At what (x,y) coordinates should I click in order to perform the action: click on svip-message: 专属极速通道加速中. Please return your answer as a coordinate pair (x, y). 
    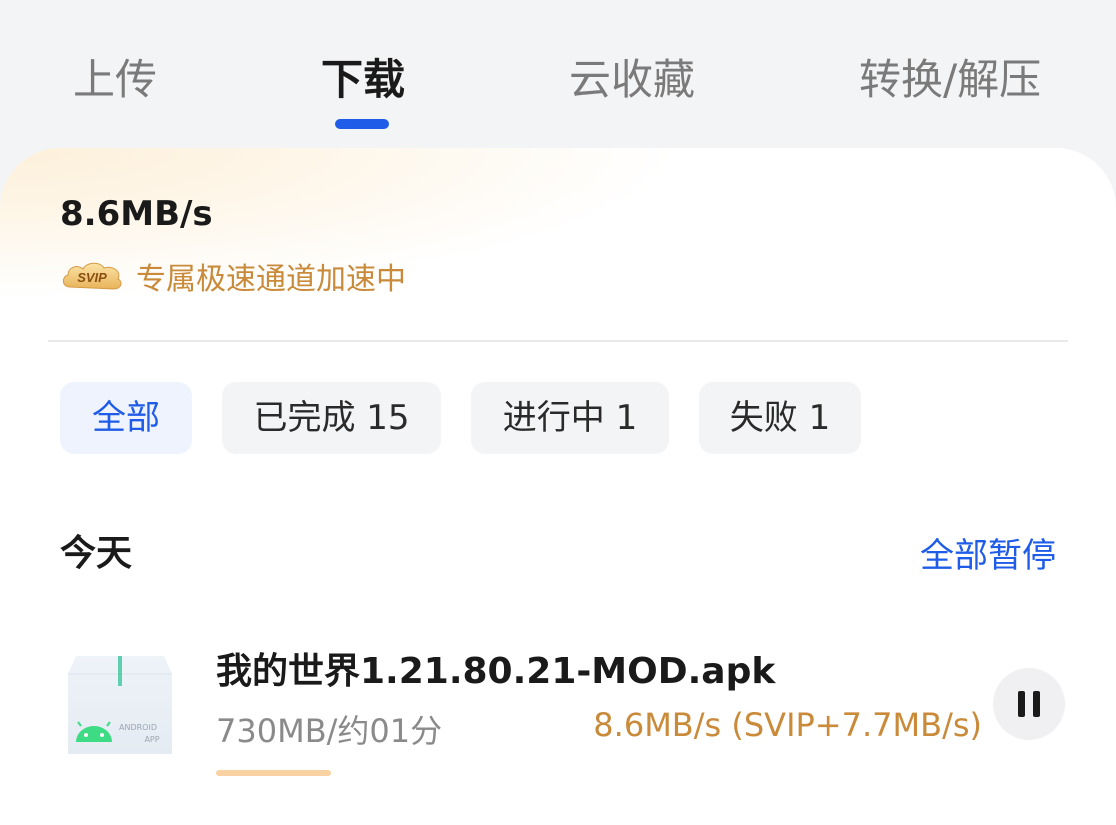
    Looking at the image, I should click on (271, 279).